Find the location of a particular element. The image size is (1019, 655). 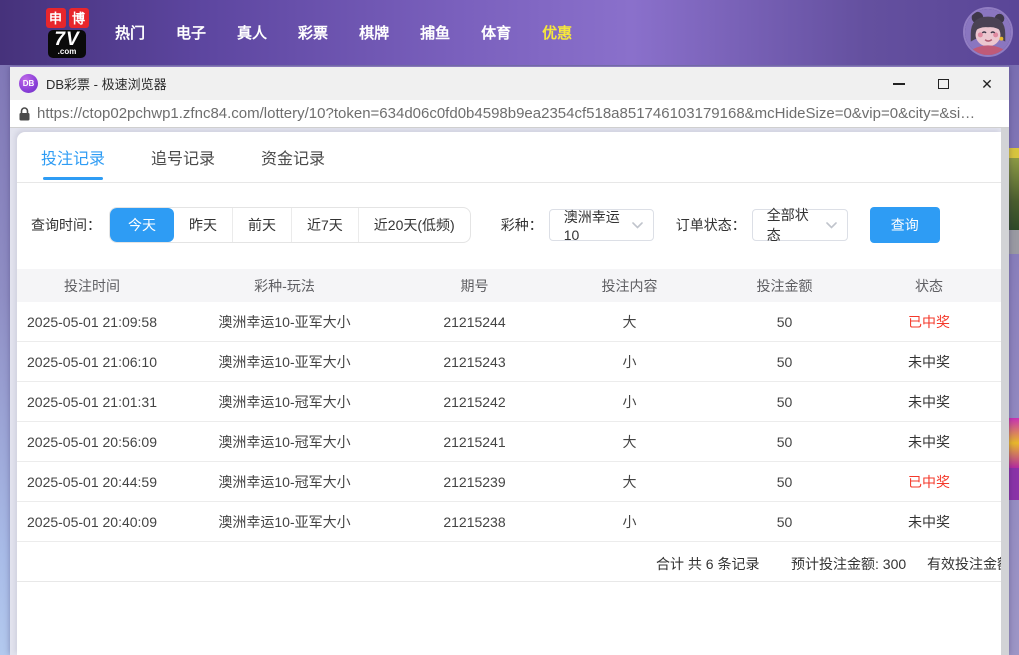

lottery-filter-label: 彩种： is located at coordinates (521, 225).